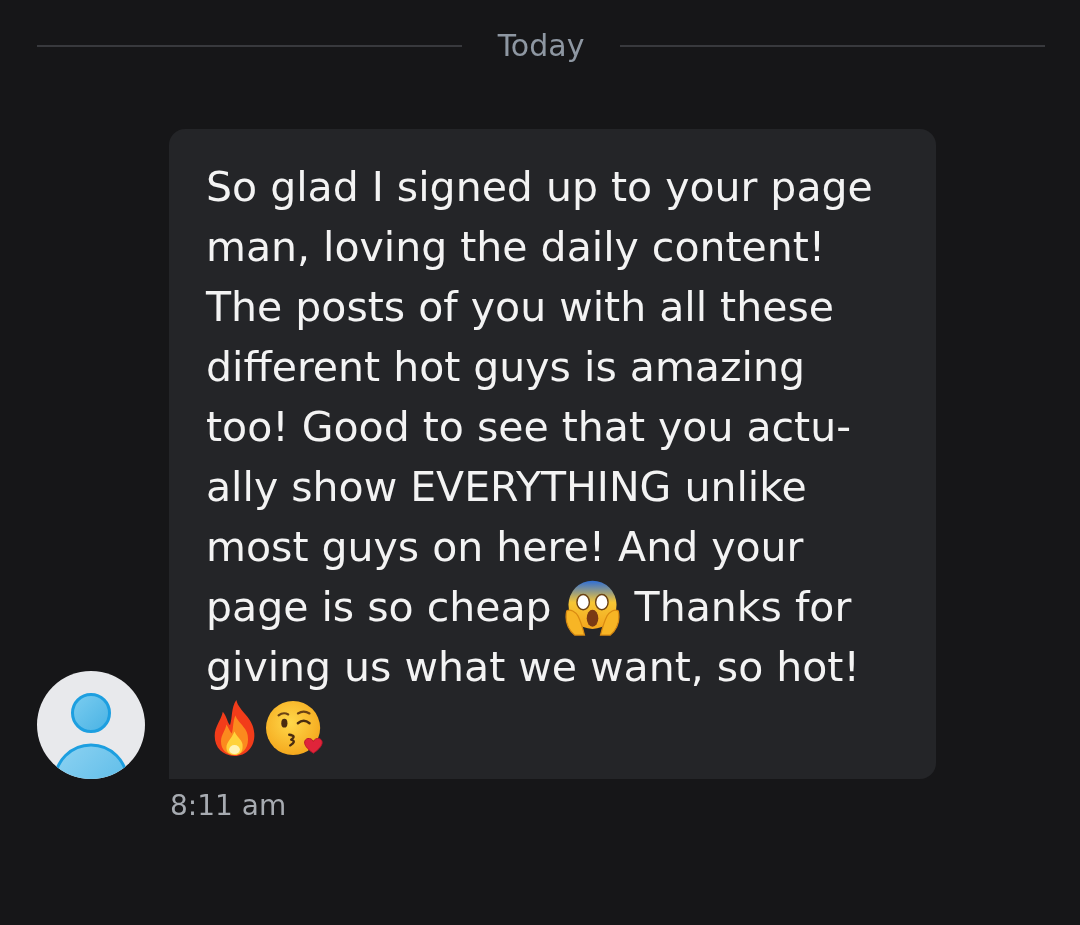 The image size is (1080, 925). What do you see at coordinates (91, 725) in the screenshot?
I see `user-avatar-icon` at bounding box center [91, 725].